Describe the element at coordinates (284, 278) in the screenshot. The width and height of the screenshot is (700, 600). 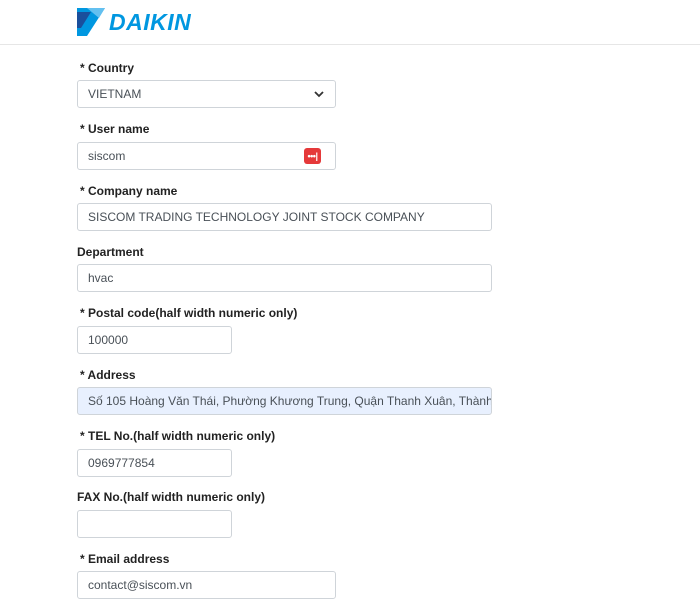
I see `department-input: hvac` at that location.